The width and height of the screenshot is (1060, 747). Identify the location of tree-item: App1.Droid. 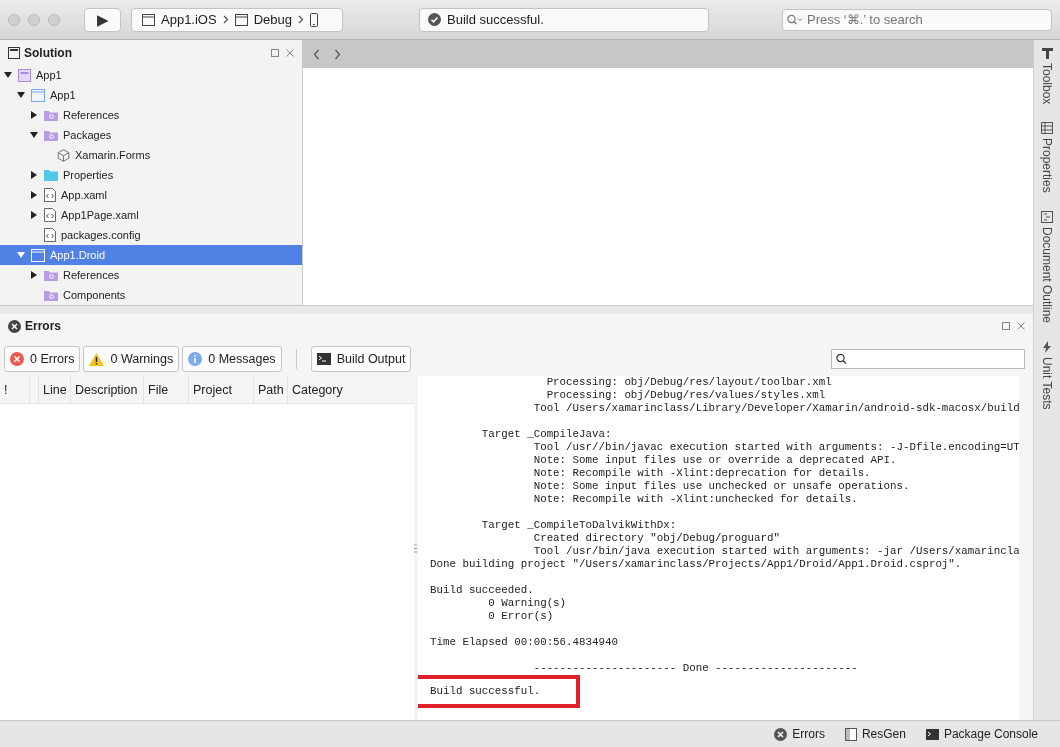
(151, 255).